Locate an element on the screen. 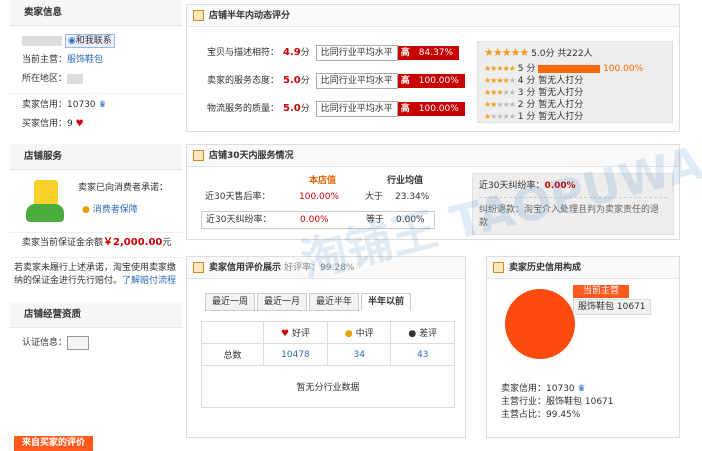 The width and height of the screenshot is (702, 451). guarantee-label: 消费者保障 is located at coordinates (115, 210).